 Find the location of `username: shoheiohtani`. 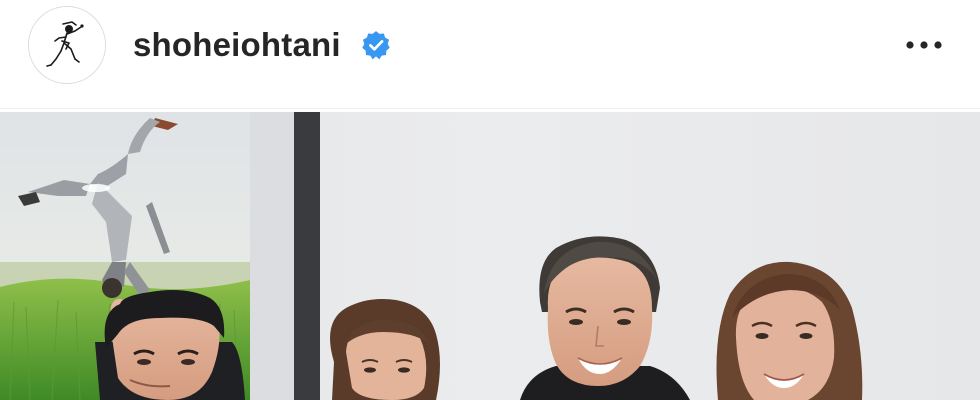

username: shoheiohtani is located at coordinates (237, 45).